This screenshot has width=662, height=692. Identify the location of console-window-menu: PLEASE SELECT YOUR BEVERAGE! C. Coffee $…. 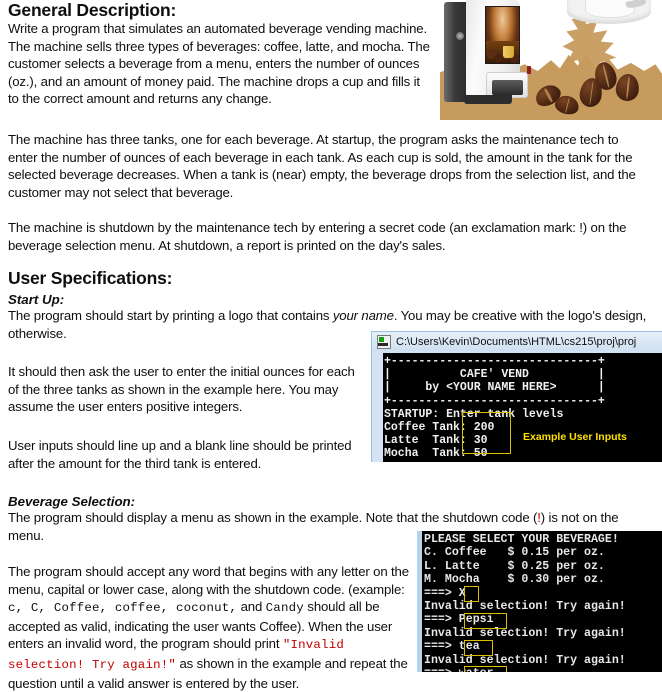
(539, 601).